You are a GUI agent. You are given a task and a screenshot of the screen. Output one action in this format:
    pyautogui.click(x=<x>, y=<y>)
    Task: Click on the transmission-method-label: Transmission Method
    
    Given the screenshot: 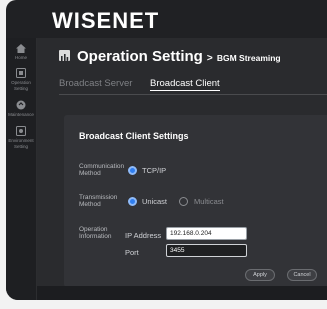 What is the action you would take?
    pyautogui.click(x=98, y=201)
    